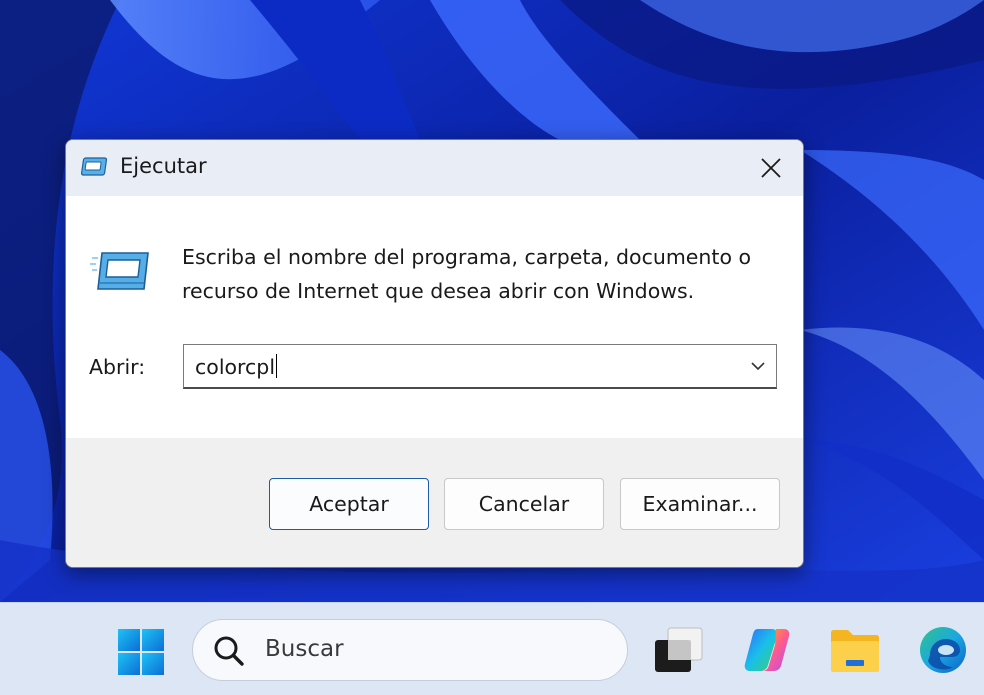  Describe the element at coordinates (349, 504) in the screenshot. I see `accept-button: Aceptar` at that location.